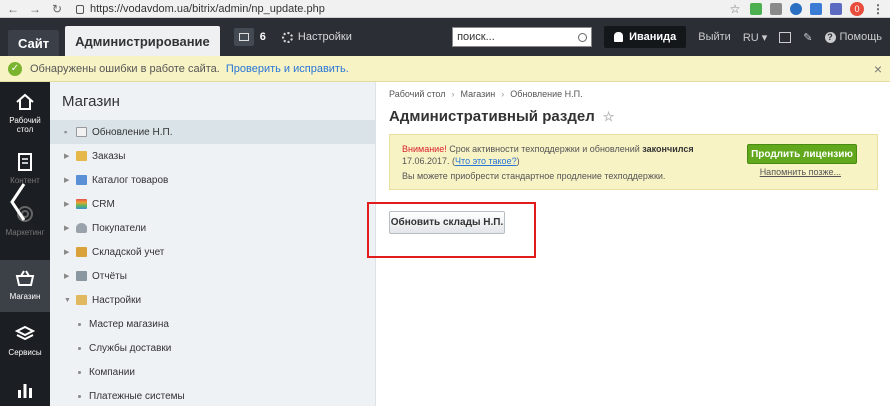 The width and height of the screenshot is (890, 406). What do you see at coordinates (103, 204) in the screenshot?
I see `sidebar-item-label: CRM` at bounding box center [103, 204].